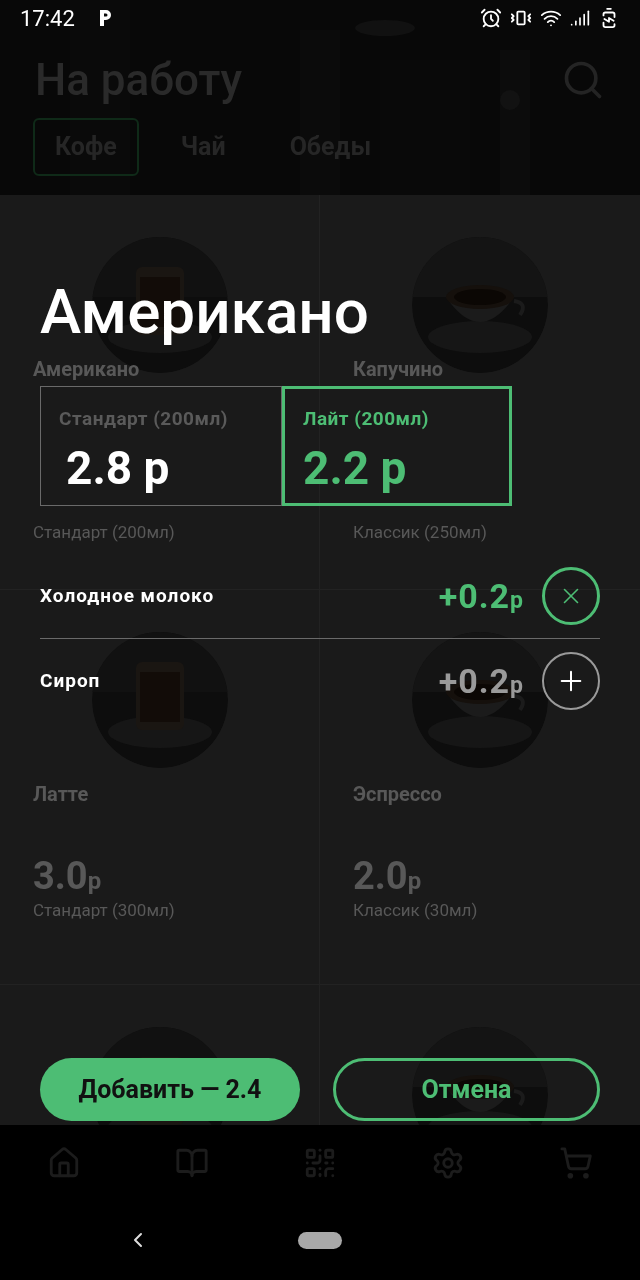 Image resolution: width=640 pixels, height=1280 pixels. What do you see at coordinates (397, 794) in the screenshot?
I see `product-name: Эспрессо` at bounding box center [397, 794].